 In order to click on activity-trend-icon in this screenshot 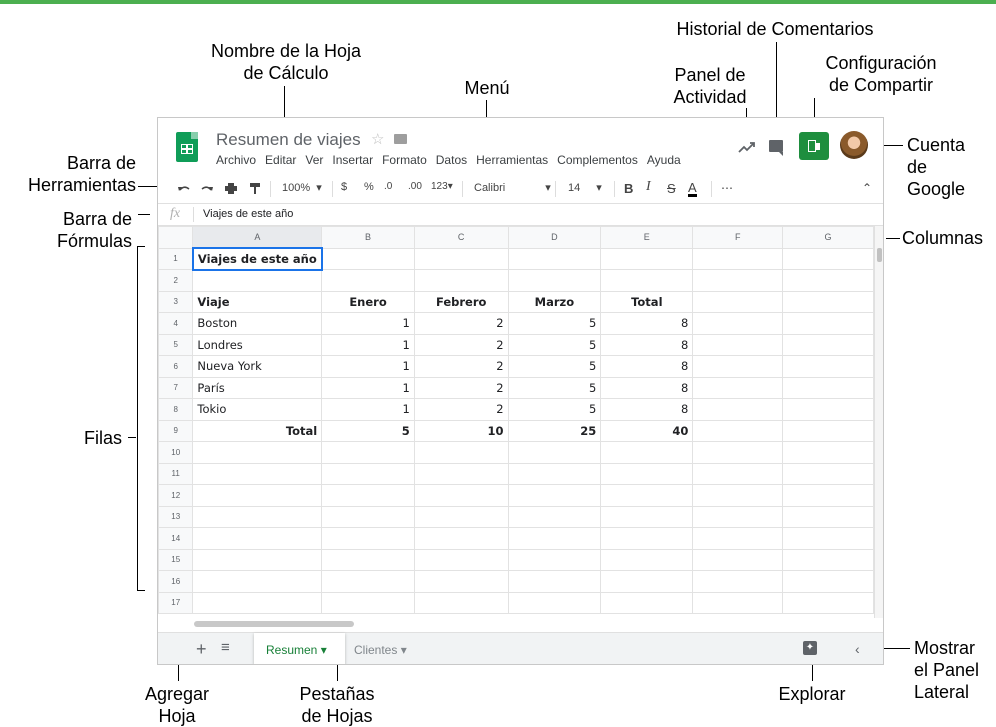, I will do `click(747, 147)`.